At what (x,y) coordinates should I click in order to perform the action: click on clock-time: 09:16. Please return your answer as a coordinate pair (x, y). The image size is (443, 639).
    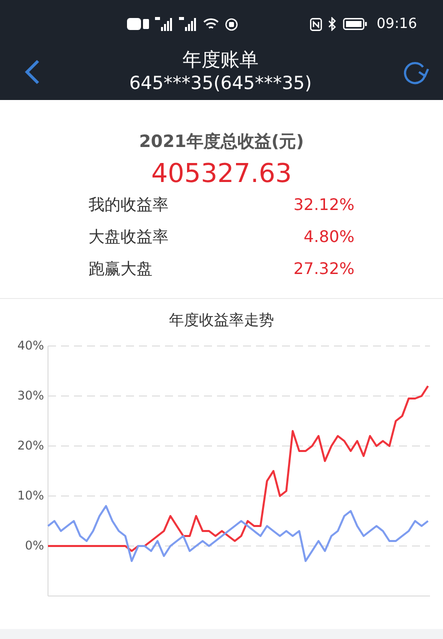
    Looking at the image, I should click on (396, 24).